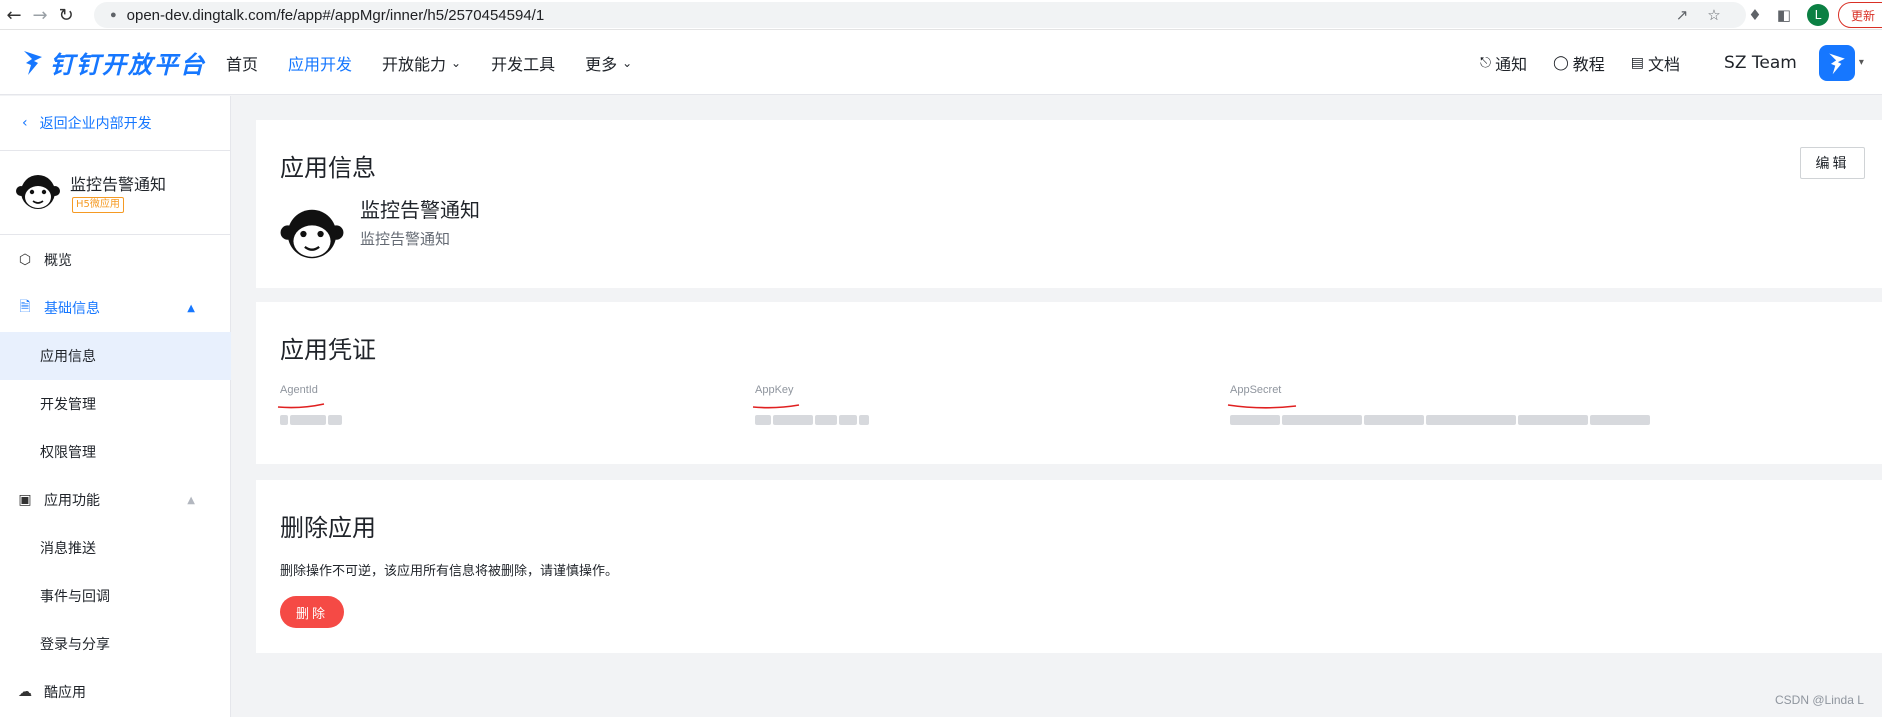  Describe the element at coordinates (95, 124) in the screenshot. I see `back-label: 返回企业内部开发` at that location.